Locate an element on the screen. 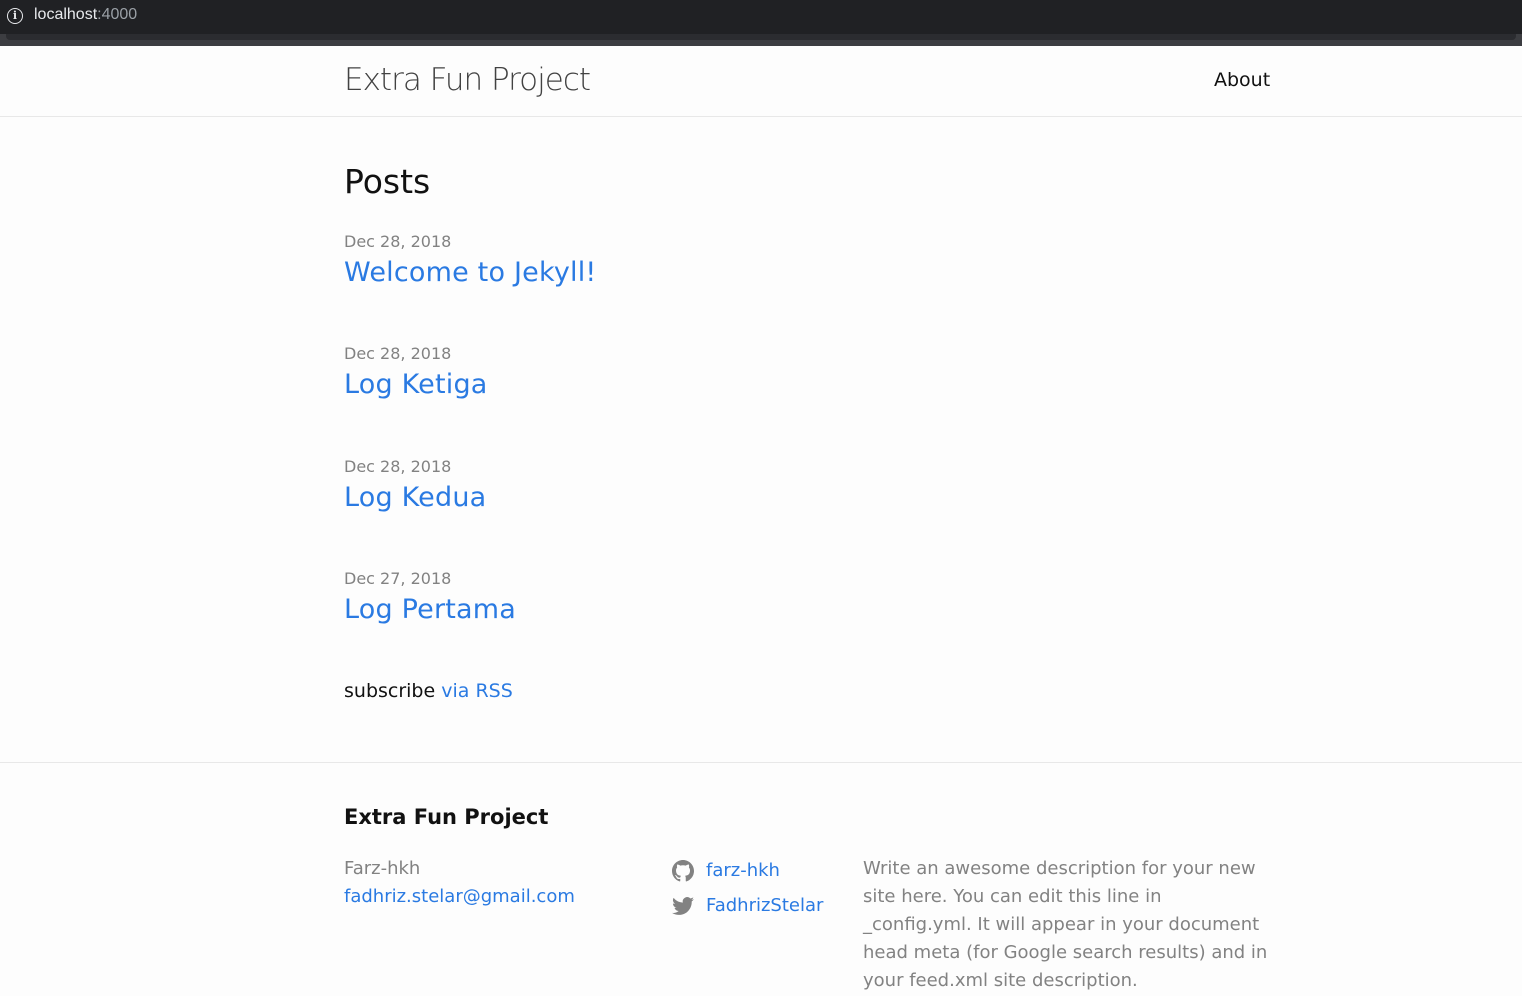  footer-email-link: fadhriz.stelar@gmail.com is located at coordinates (459, 897).